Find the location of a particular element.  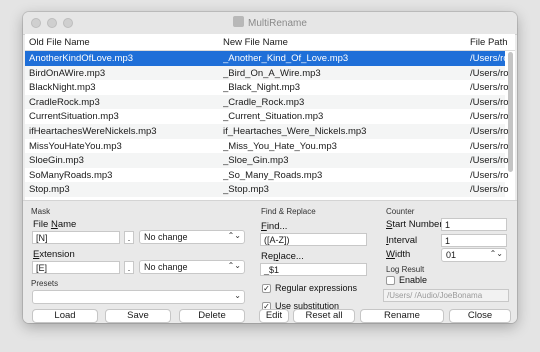

new-filename-cell: _Cradle_Rock.mp3 is located at coordinates (264, 102).